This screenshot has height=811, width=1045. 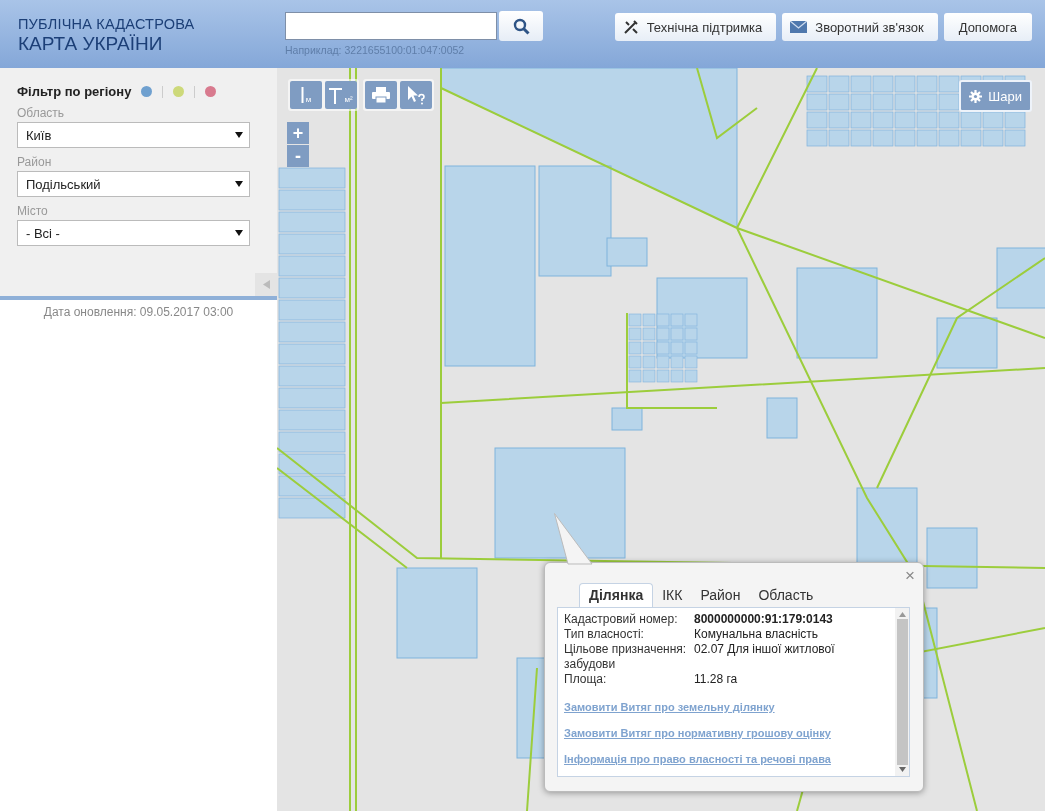 What do you see at coordinates (590, 664) in the screenshot?
I see `property-value: забудови` at bounding box center [590, 664].